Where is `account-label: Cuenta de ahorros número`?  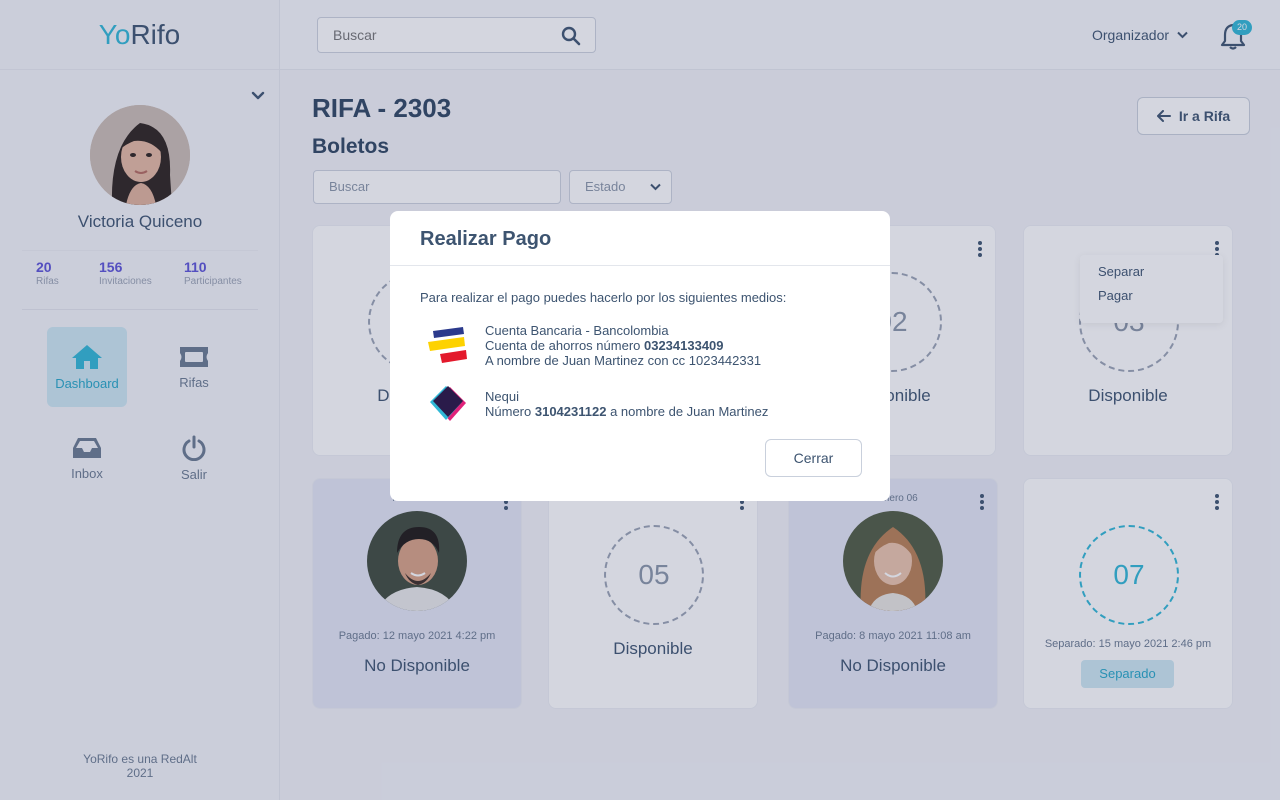 account-label: Cuenta de ahorros número is located at coordinates (564, 345).